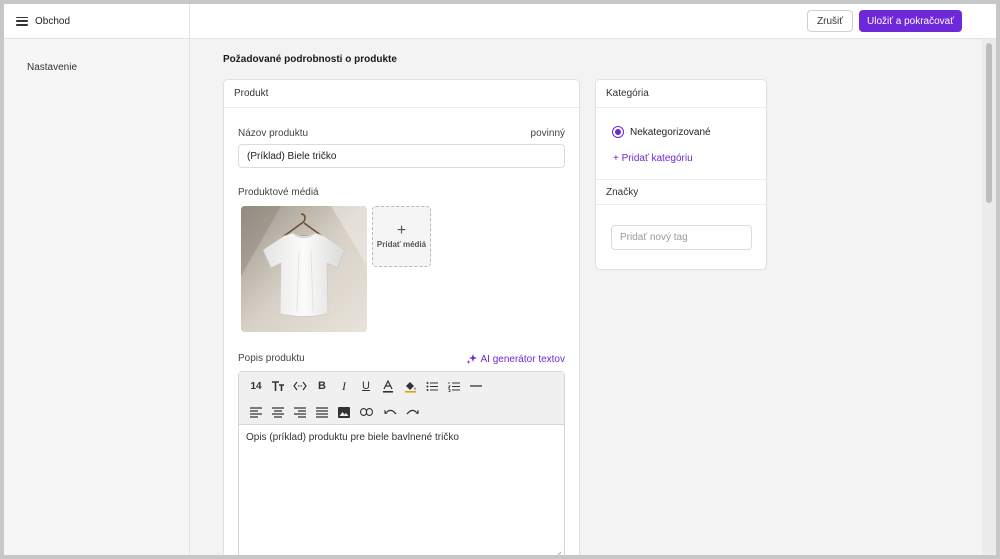 The height and width of the screenshot is (559, 1000). What do you see at coordinates (256, 386) in the screenshot?
I see `font-size-button: 14` at bounding box center [256, 386].